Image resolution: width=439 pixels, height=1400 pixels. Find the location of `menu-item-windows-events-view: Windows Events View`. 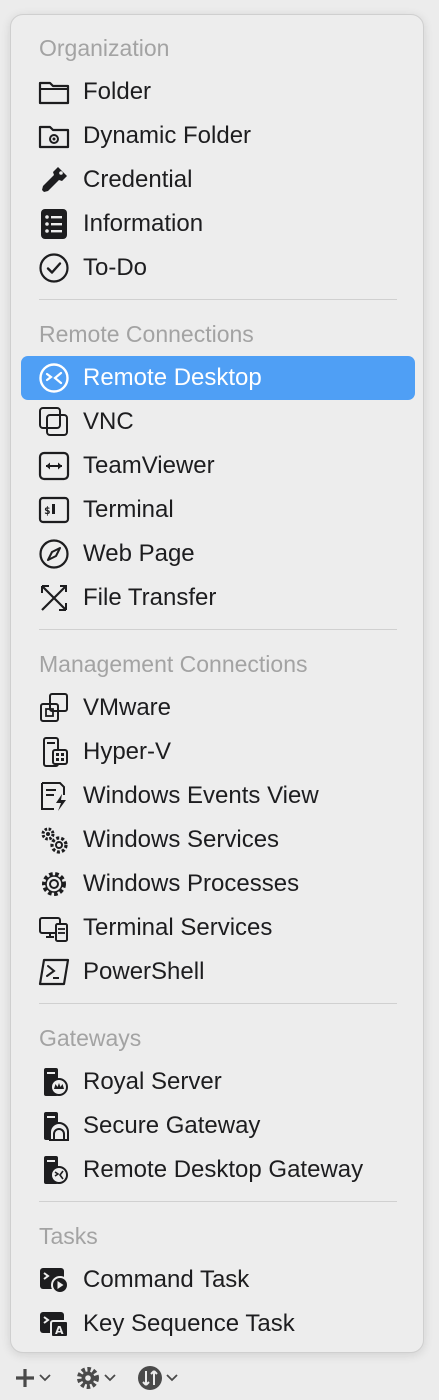

menu-item-windows-events-view: Windows Events View is located at coordinates (218, 796).